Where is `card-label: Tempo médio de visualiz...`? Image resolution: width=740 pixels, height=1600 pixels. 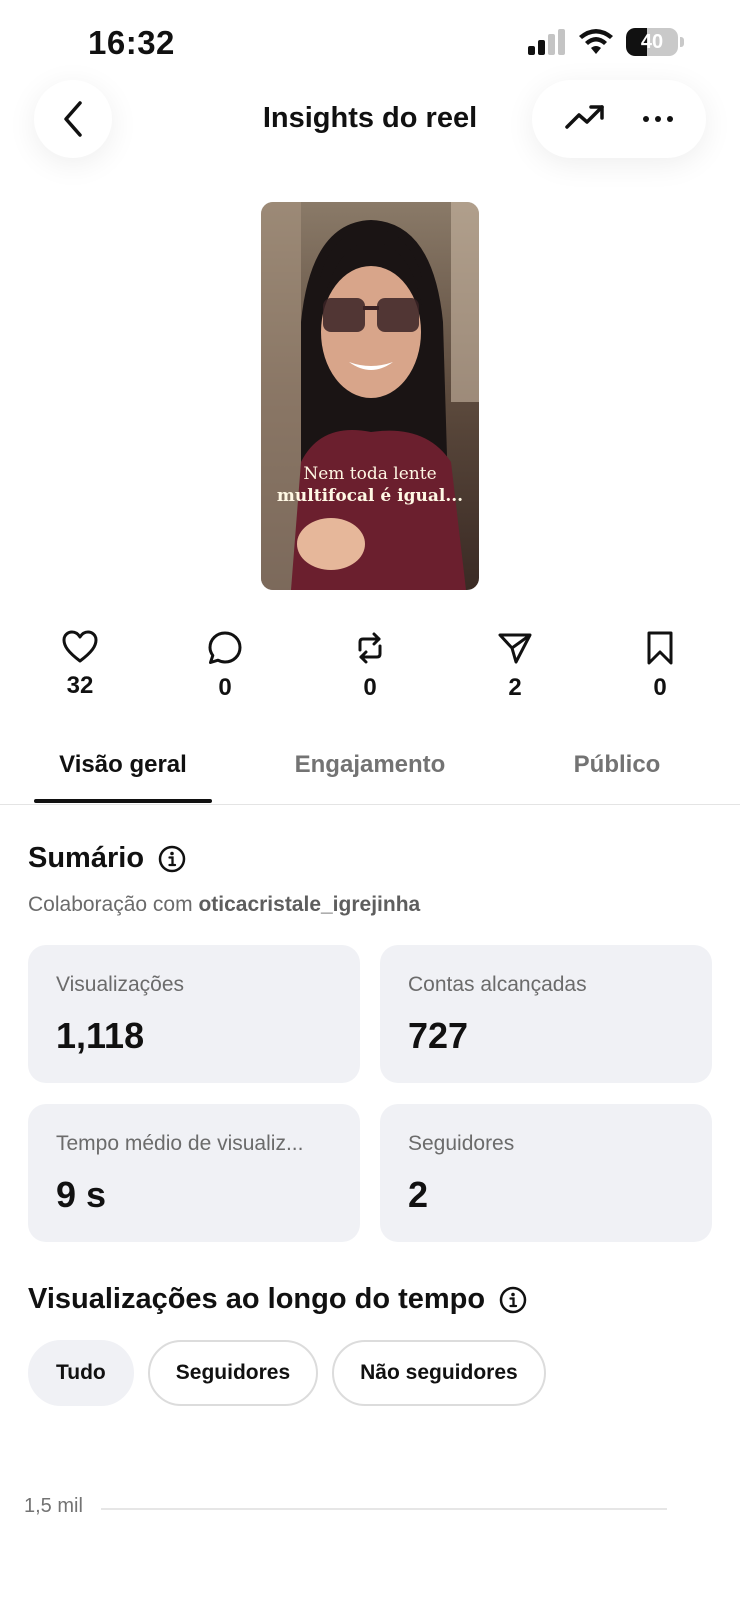 card-label: Tempo médio de visualiz... is located at coordinates (180, 1143).